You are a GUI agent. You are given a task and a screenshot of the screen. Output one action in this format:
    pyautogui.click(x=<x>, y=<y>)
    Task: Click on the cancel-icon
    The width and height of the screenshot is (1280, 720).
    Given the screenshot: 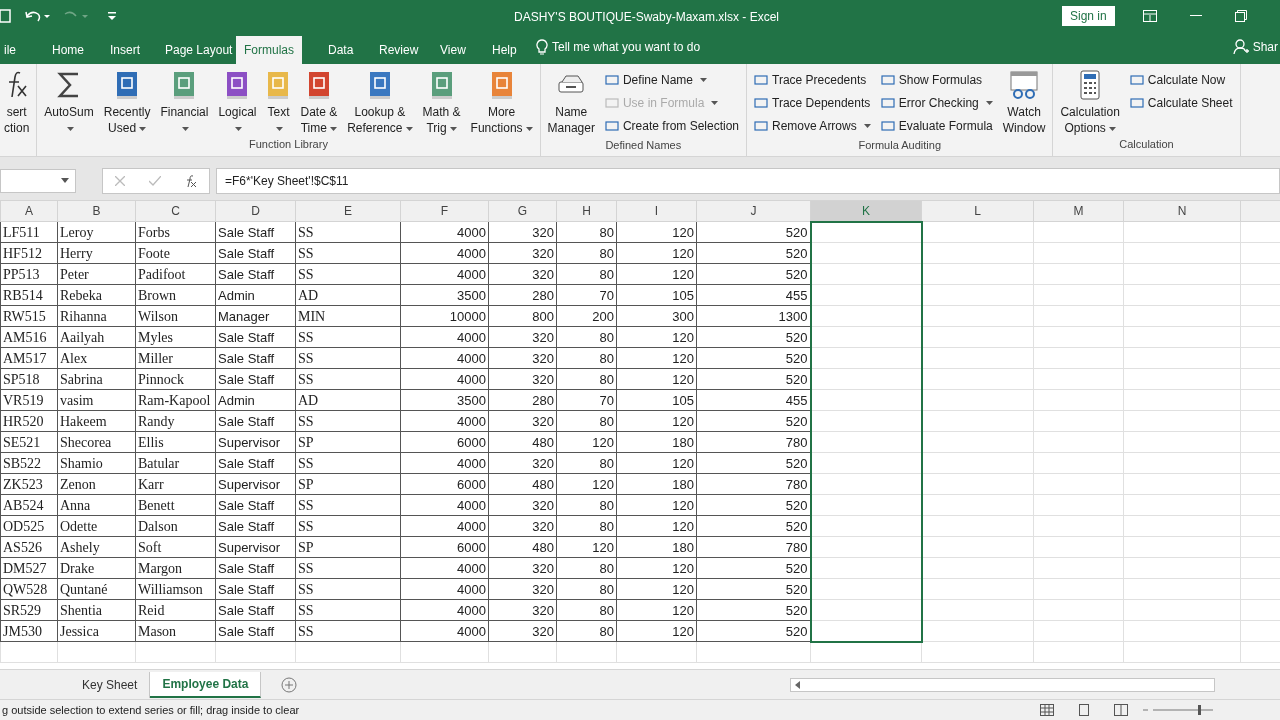 What is the action you would take?
    pyautogui.click(x=120, y=180)
    